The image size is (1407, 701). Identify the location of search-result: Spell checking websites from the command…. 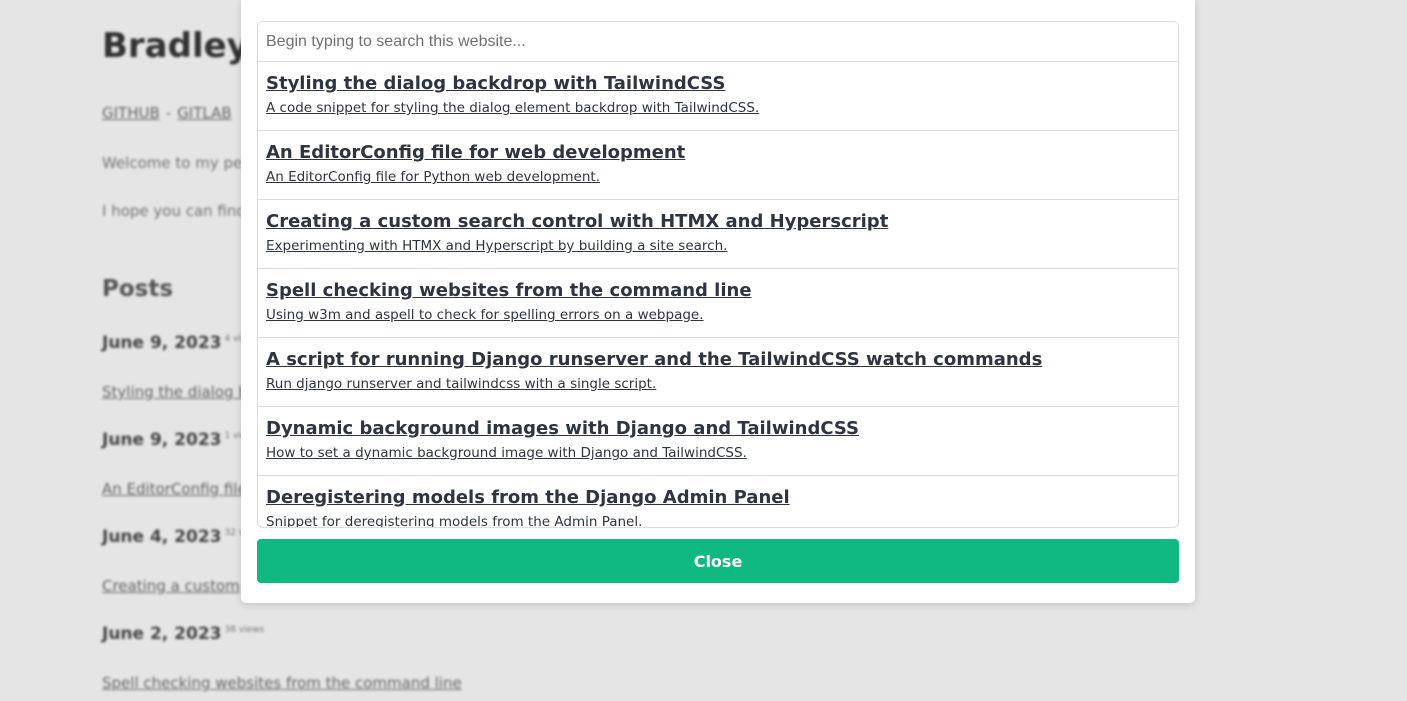
(718, 303).